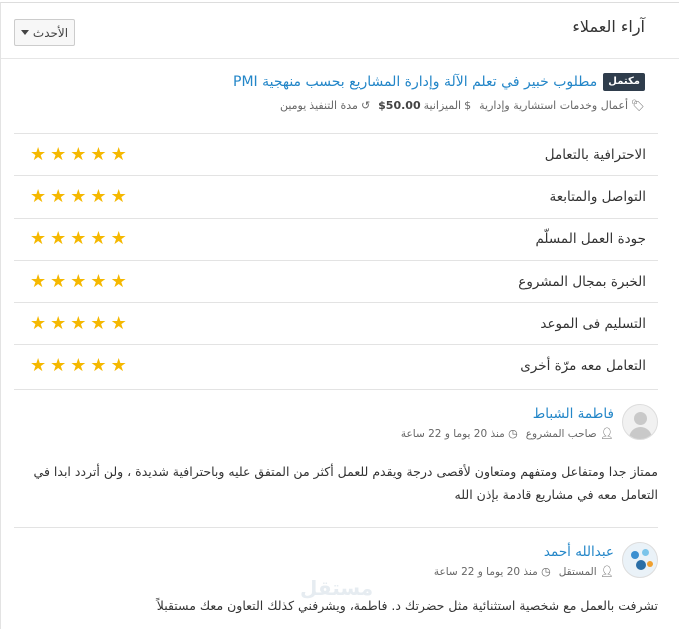 Image resolution: width=679 pixels, height=629 pixels. What do you see at coordinates (638, 105) in the screenshot?
I see `tag-icon: 🏷︎` at bounding box center [638, 105].